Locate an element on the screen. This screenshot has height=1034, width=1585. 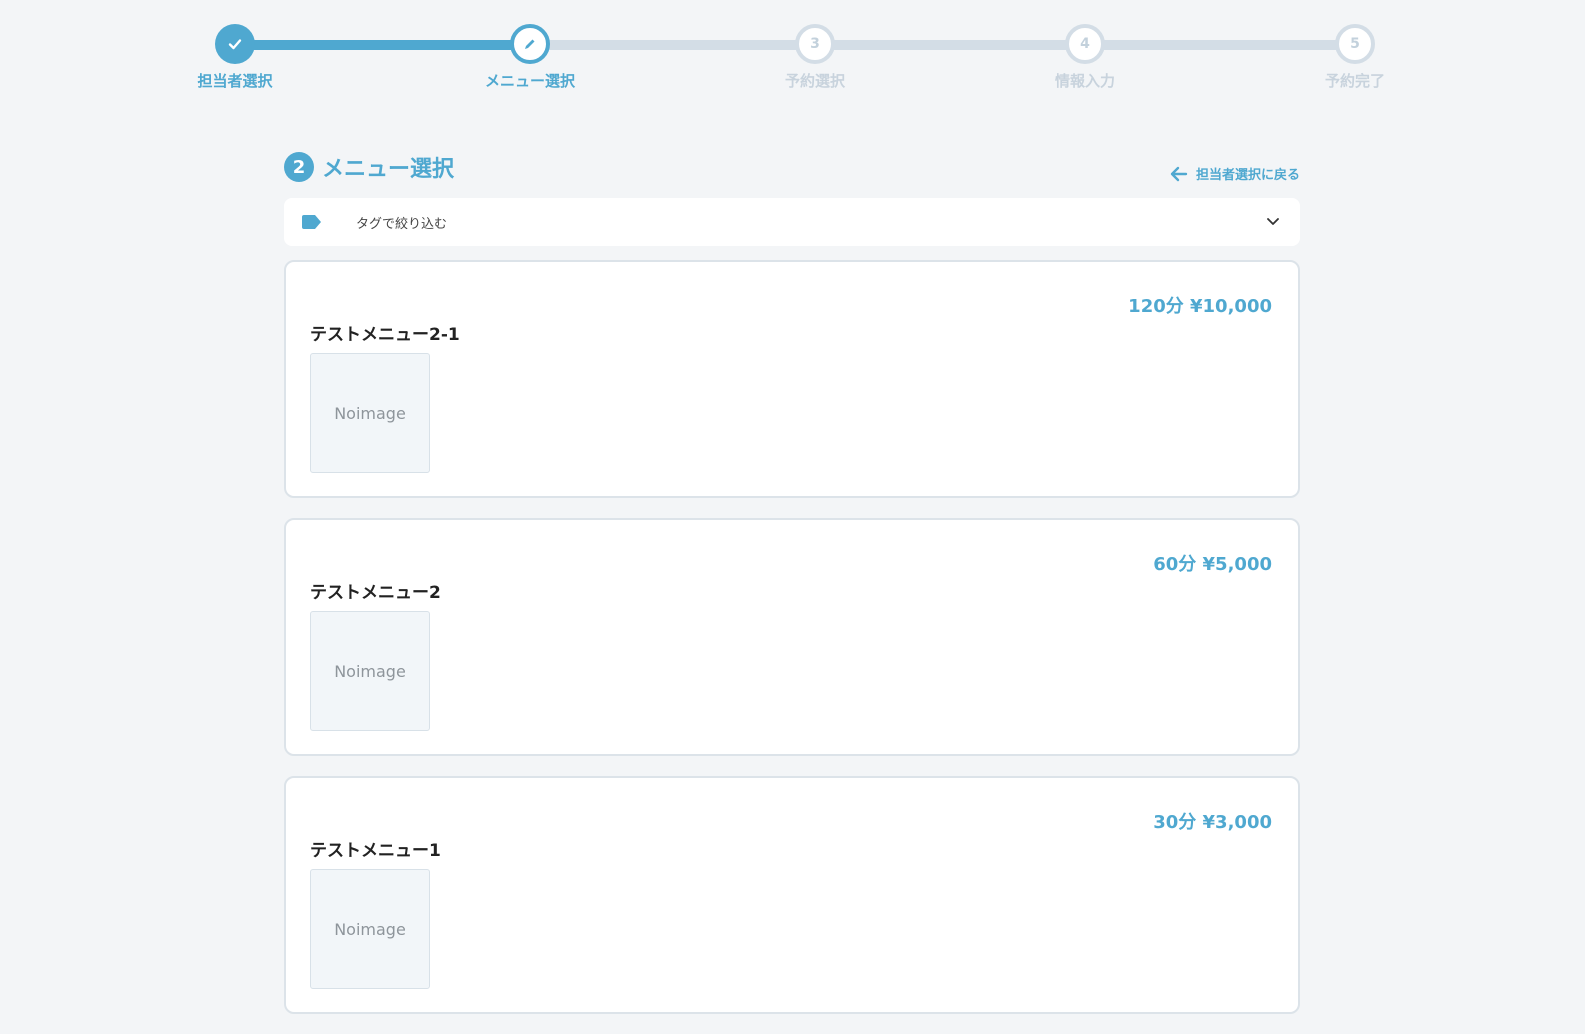
progress-stepper: 担当者選択 メニュー選択 3 予約選択 4 情報入力 5 予約完了 is located at coordinates (792, 55).